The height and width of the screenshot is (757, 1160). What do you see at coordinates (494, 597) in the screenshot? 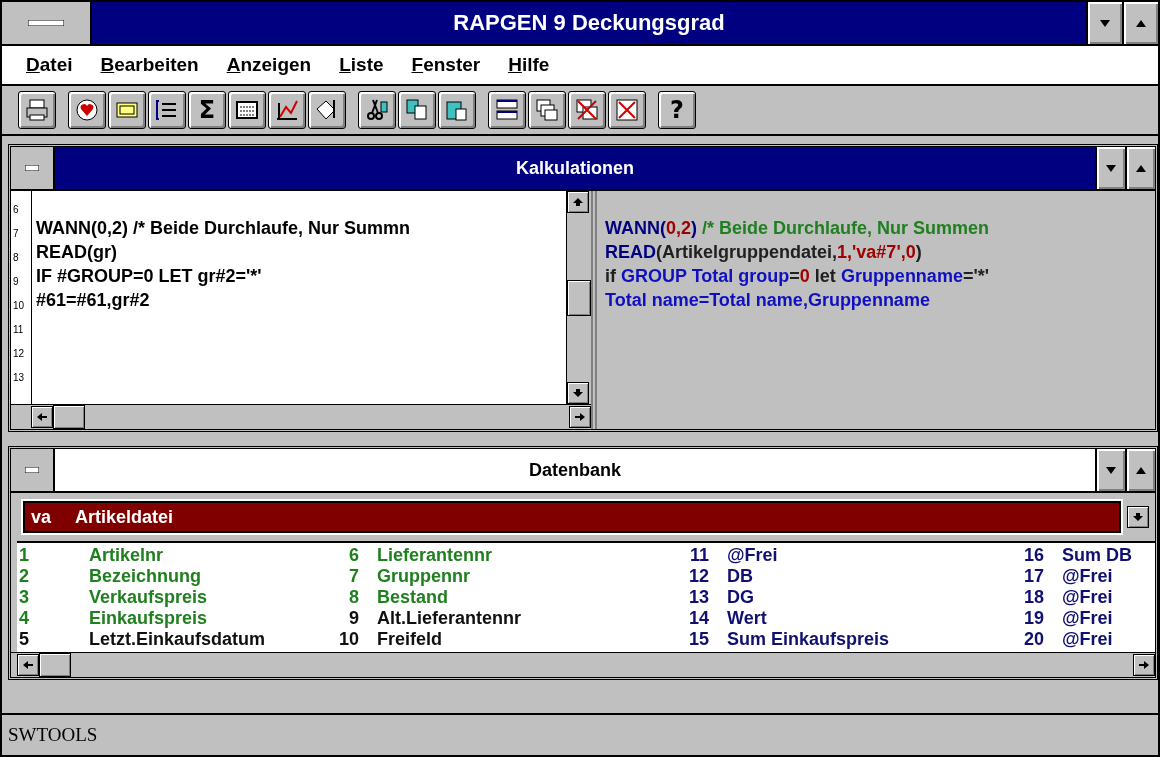
I see `field-item: 8 Bestand` at bounding box center [494, 597].